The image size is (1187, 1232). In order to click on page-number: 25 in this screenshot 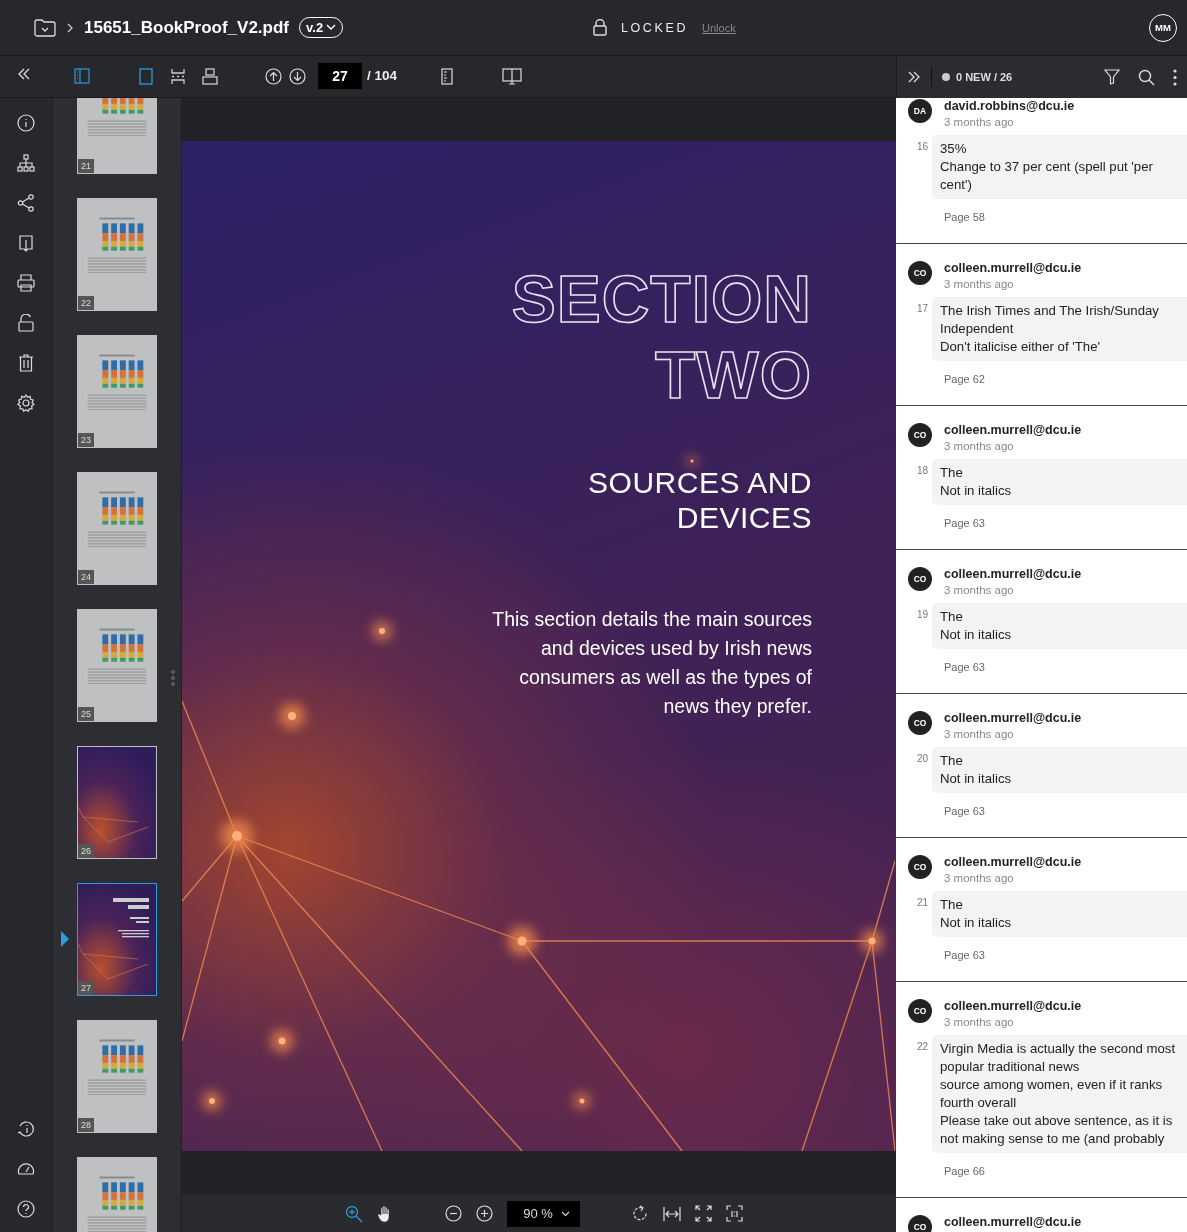, I will do `click(86, 714)`.